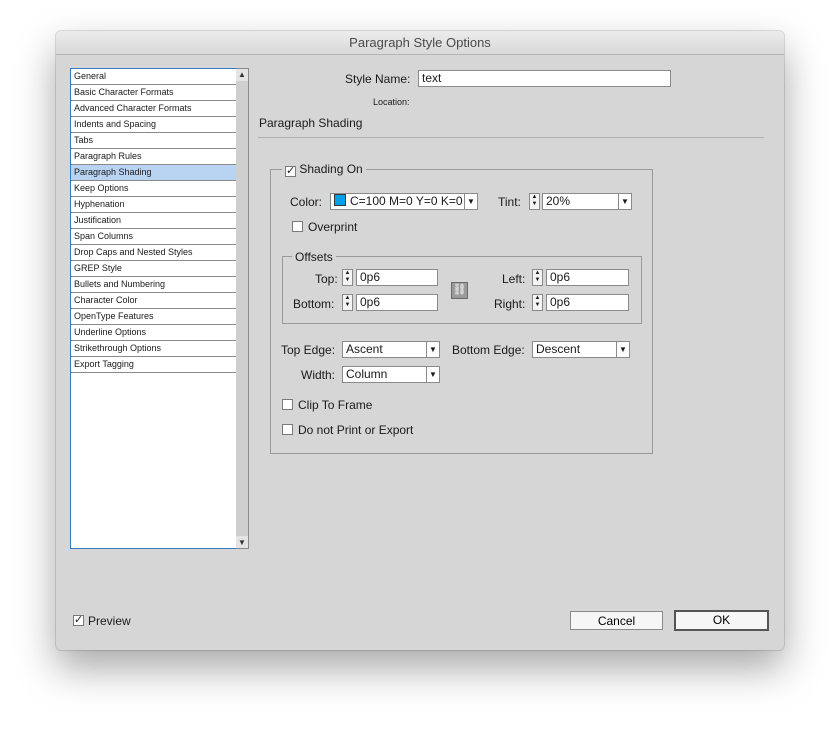  Describe the element at coordinates (587, 302) in the screenshot. I see `offset-right-input: 0p6` at that location.